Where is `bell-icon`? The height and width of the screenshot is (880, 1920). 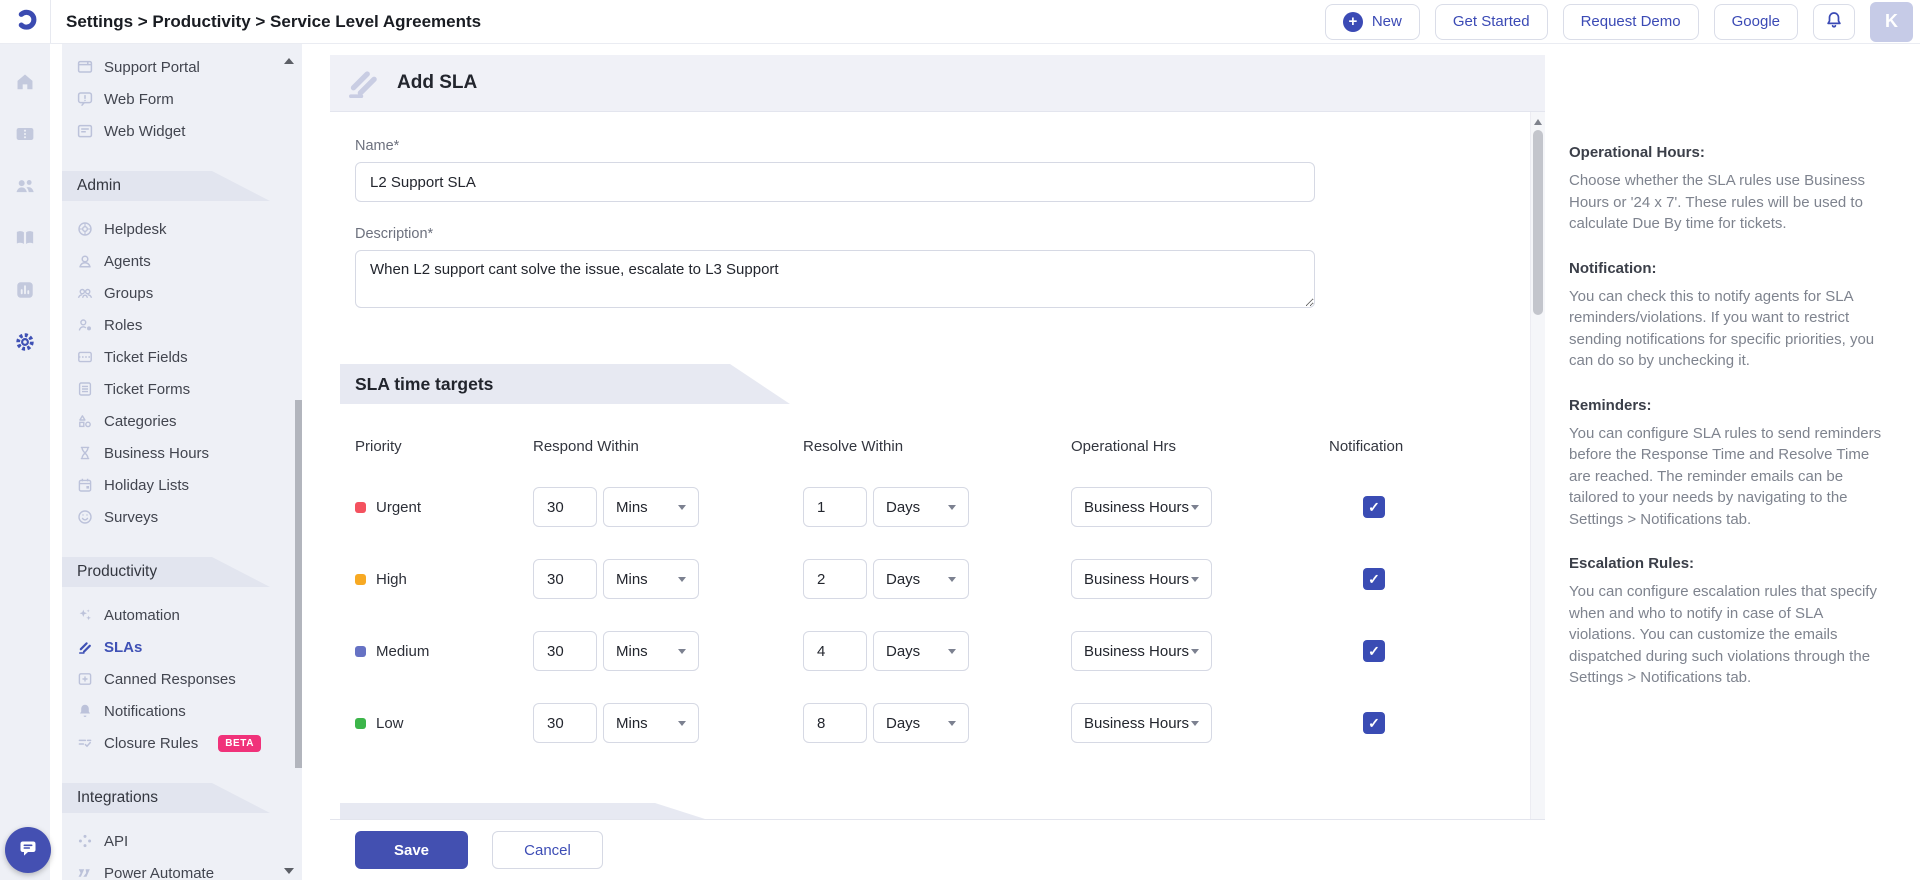 bell-icon is located at coordinates (1834, 22).